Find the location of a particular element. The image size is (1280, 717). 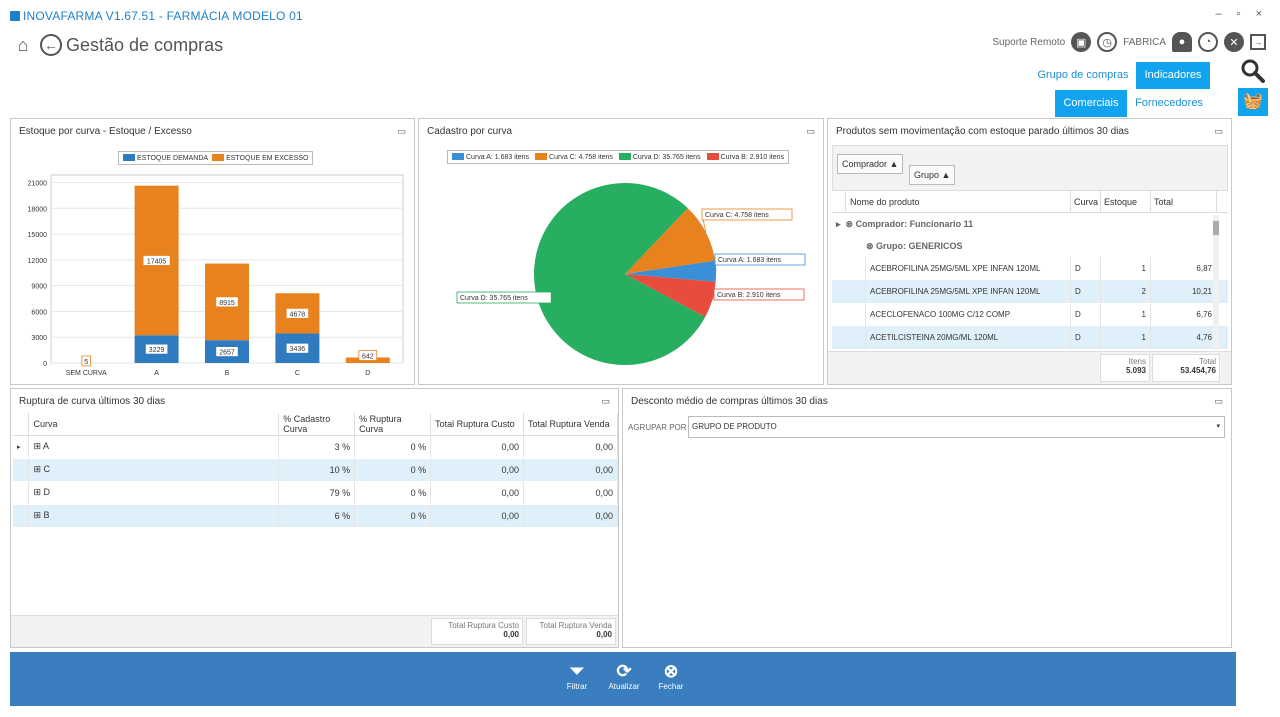

y-tick-label: 6000 is located at coordinates (39, 312).